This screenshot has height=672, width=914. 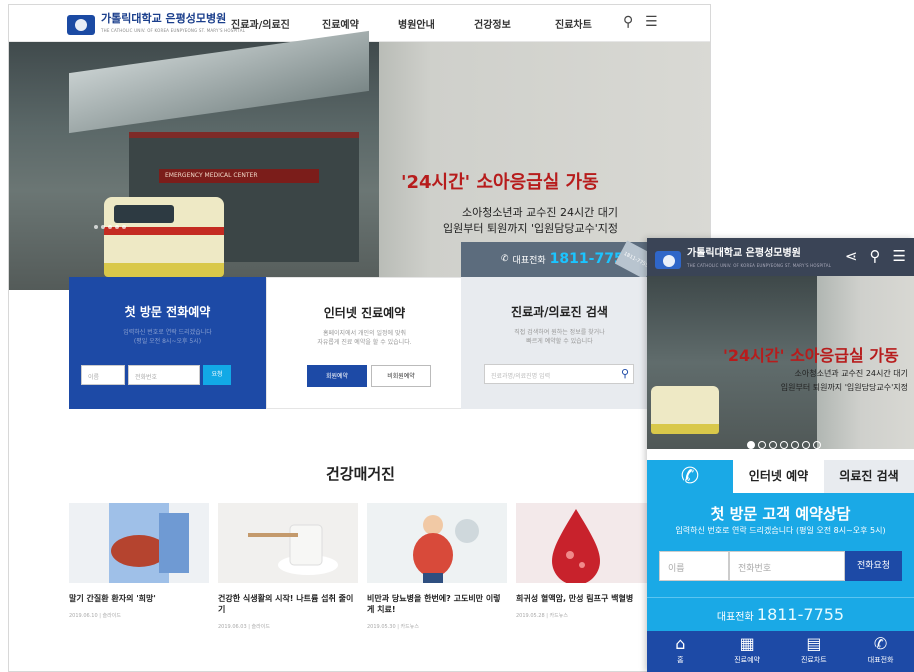 I want to click on bottom-nav-home: ⌂ 홈, so click(x=680, y=651).